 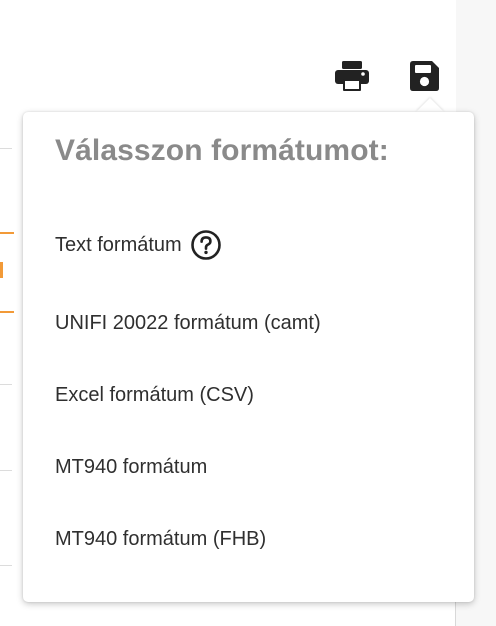 I want to click on floppy-disk-icon, so click(x=424, y=76).